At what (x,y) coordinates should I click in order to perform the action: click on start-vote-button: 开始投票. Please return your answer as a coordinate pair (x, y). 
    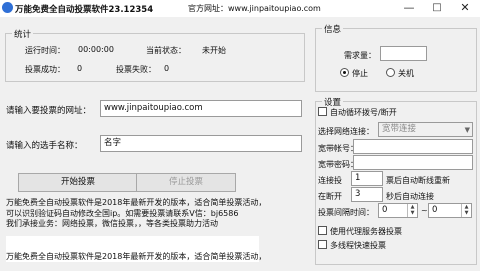
    Looking at the image, I should click on (78, 182).